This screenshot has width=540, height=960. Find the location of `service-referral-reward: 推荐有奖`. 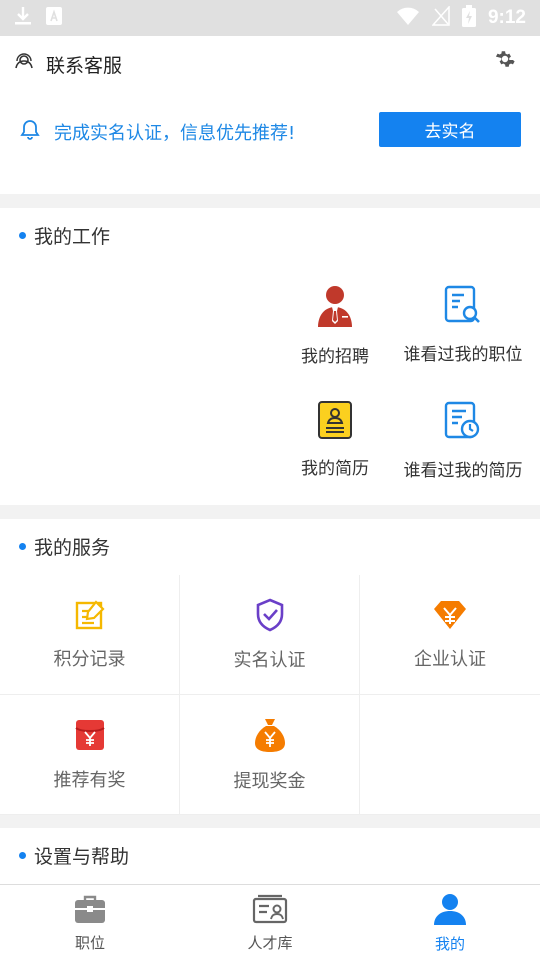

service-referral-reward: 推荐有奖 is located at coordinates (90, 755).